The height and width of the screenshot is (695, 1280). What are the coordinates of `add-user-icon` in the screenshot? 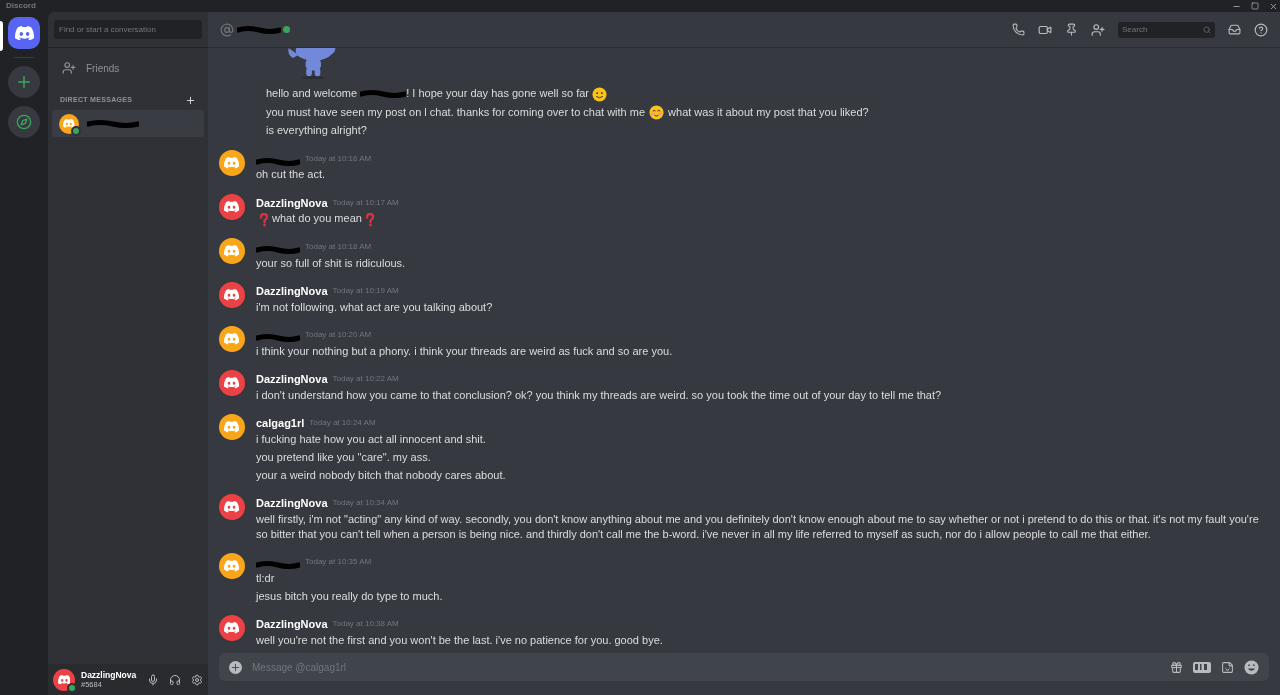 It's located at (1098, 29).